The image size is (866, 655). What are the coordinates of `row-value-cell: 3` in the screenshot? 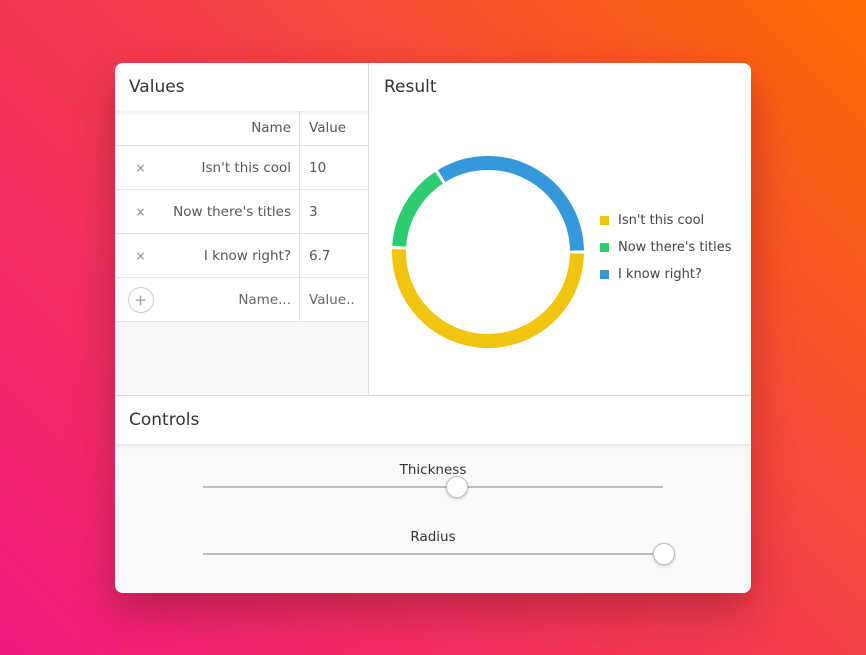 It's located at (333, 211).